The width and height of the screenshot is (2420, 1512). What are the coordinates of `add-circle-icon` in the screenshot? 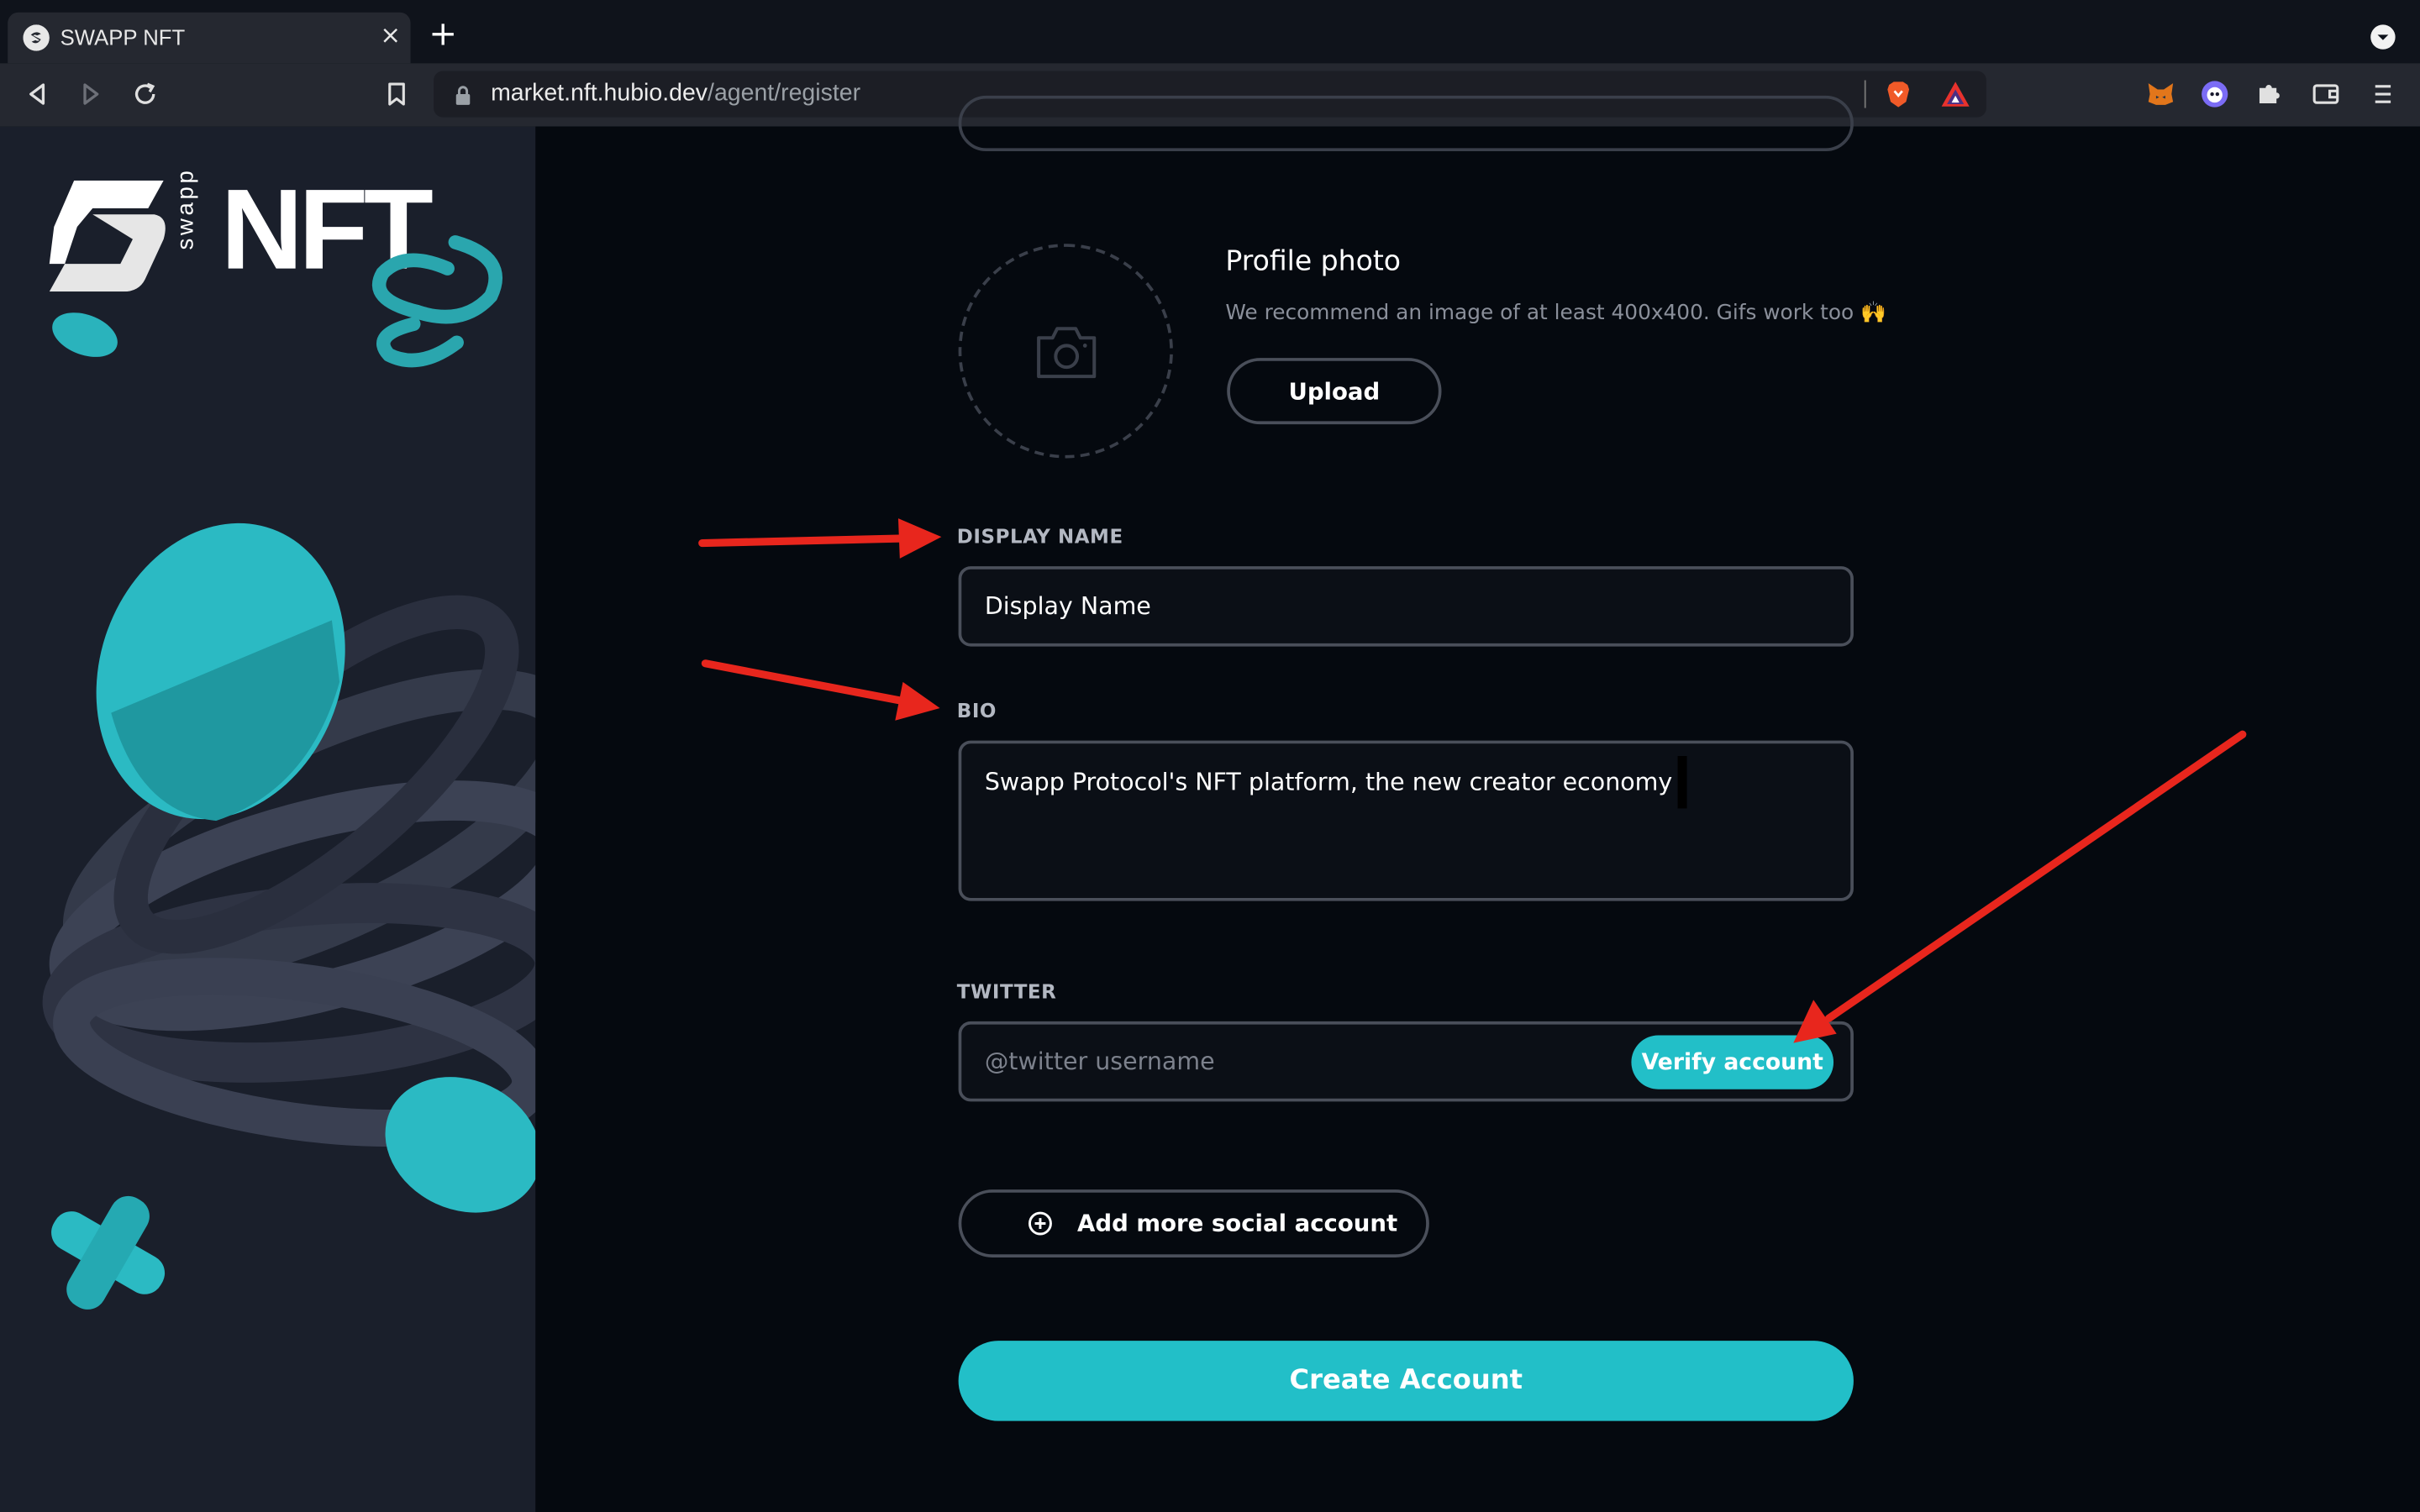 It's located at (1040, 1223).